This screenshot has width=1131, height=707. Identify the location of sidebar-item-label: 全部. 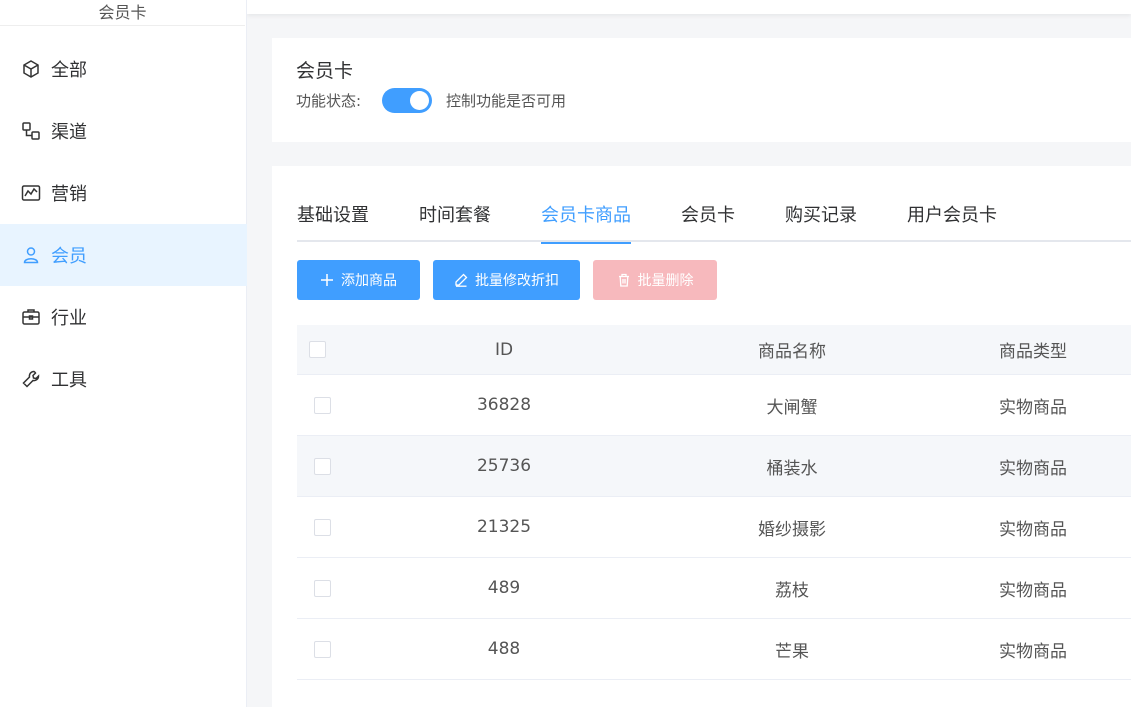
(69, 70).